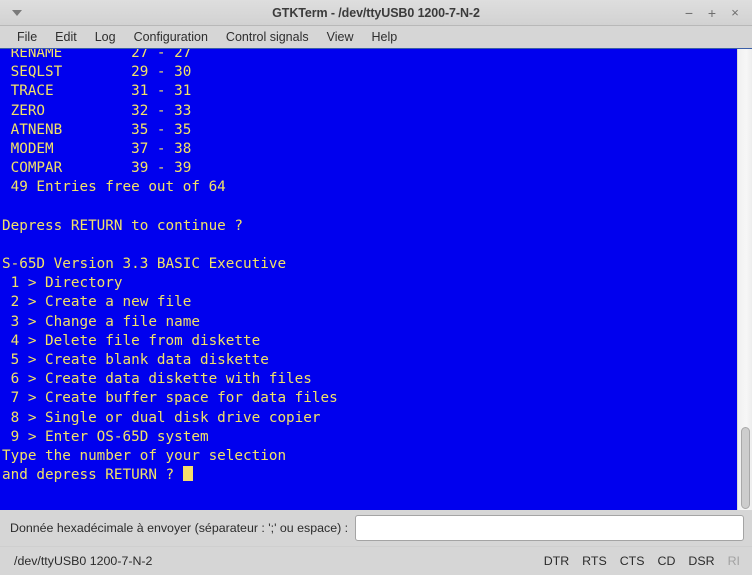  I want to click on signal-dtr: DTR, so click(556, 561).